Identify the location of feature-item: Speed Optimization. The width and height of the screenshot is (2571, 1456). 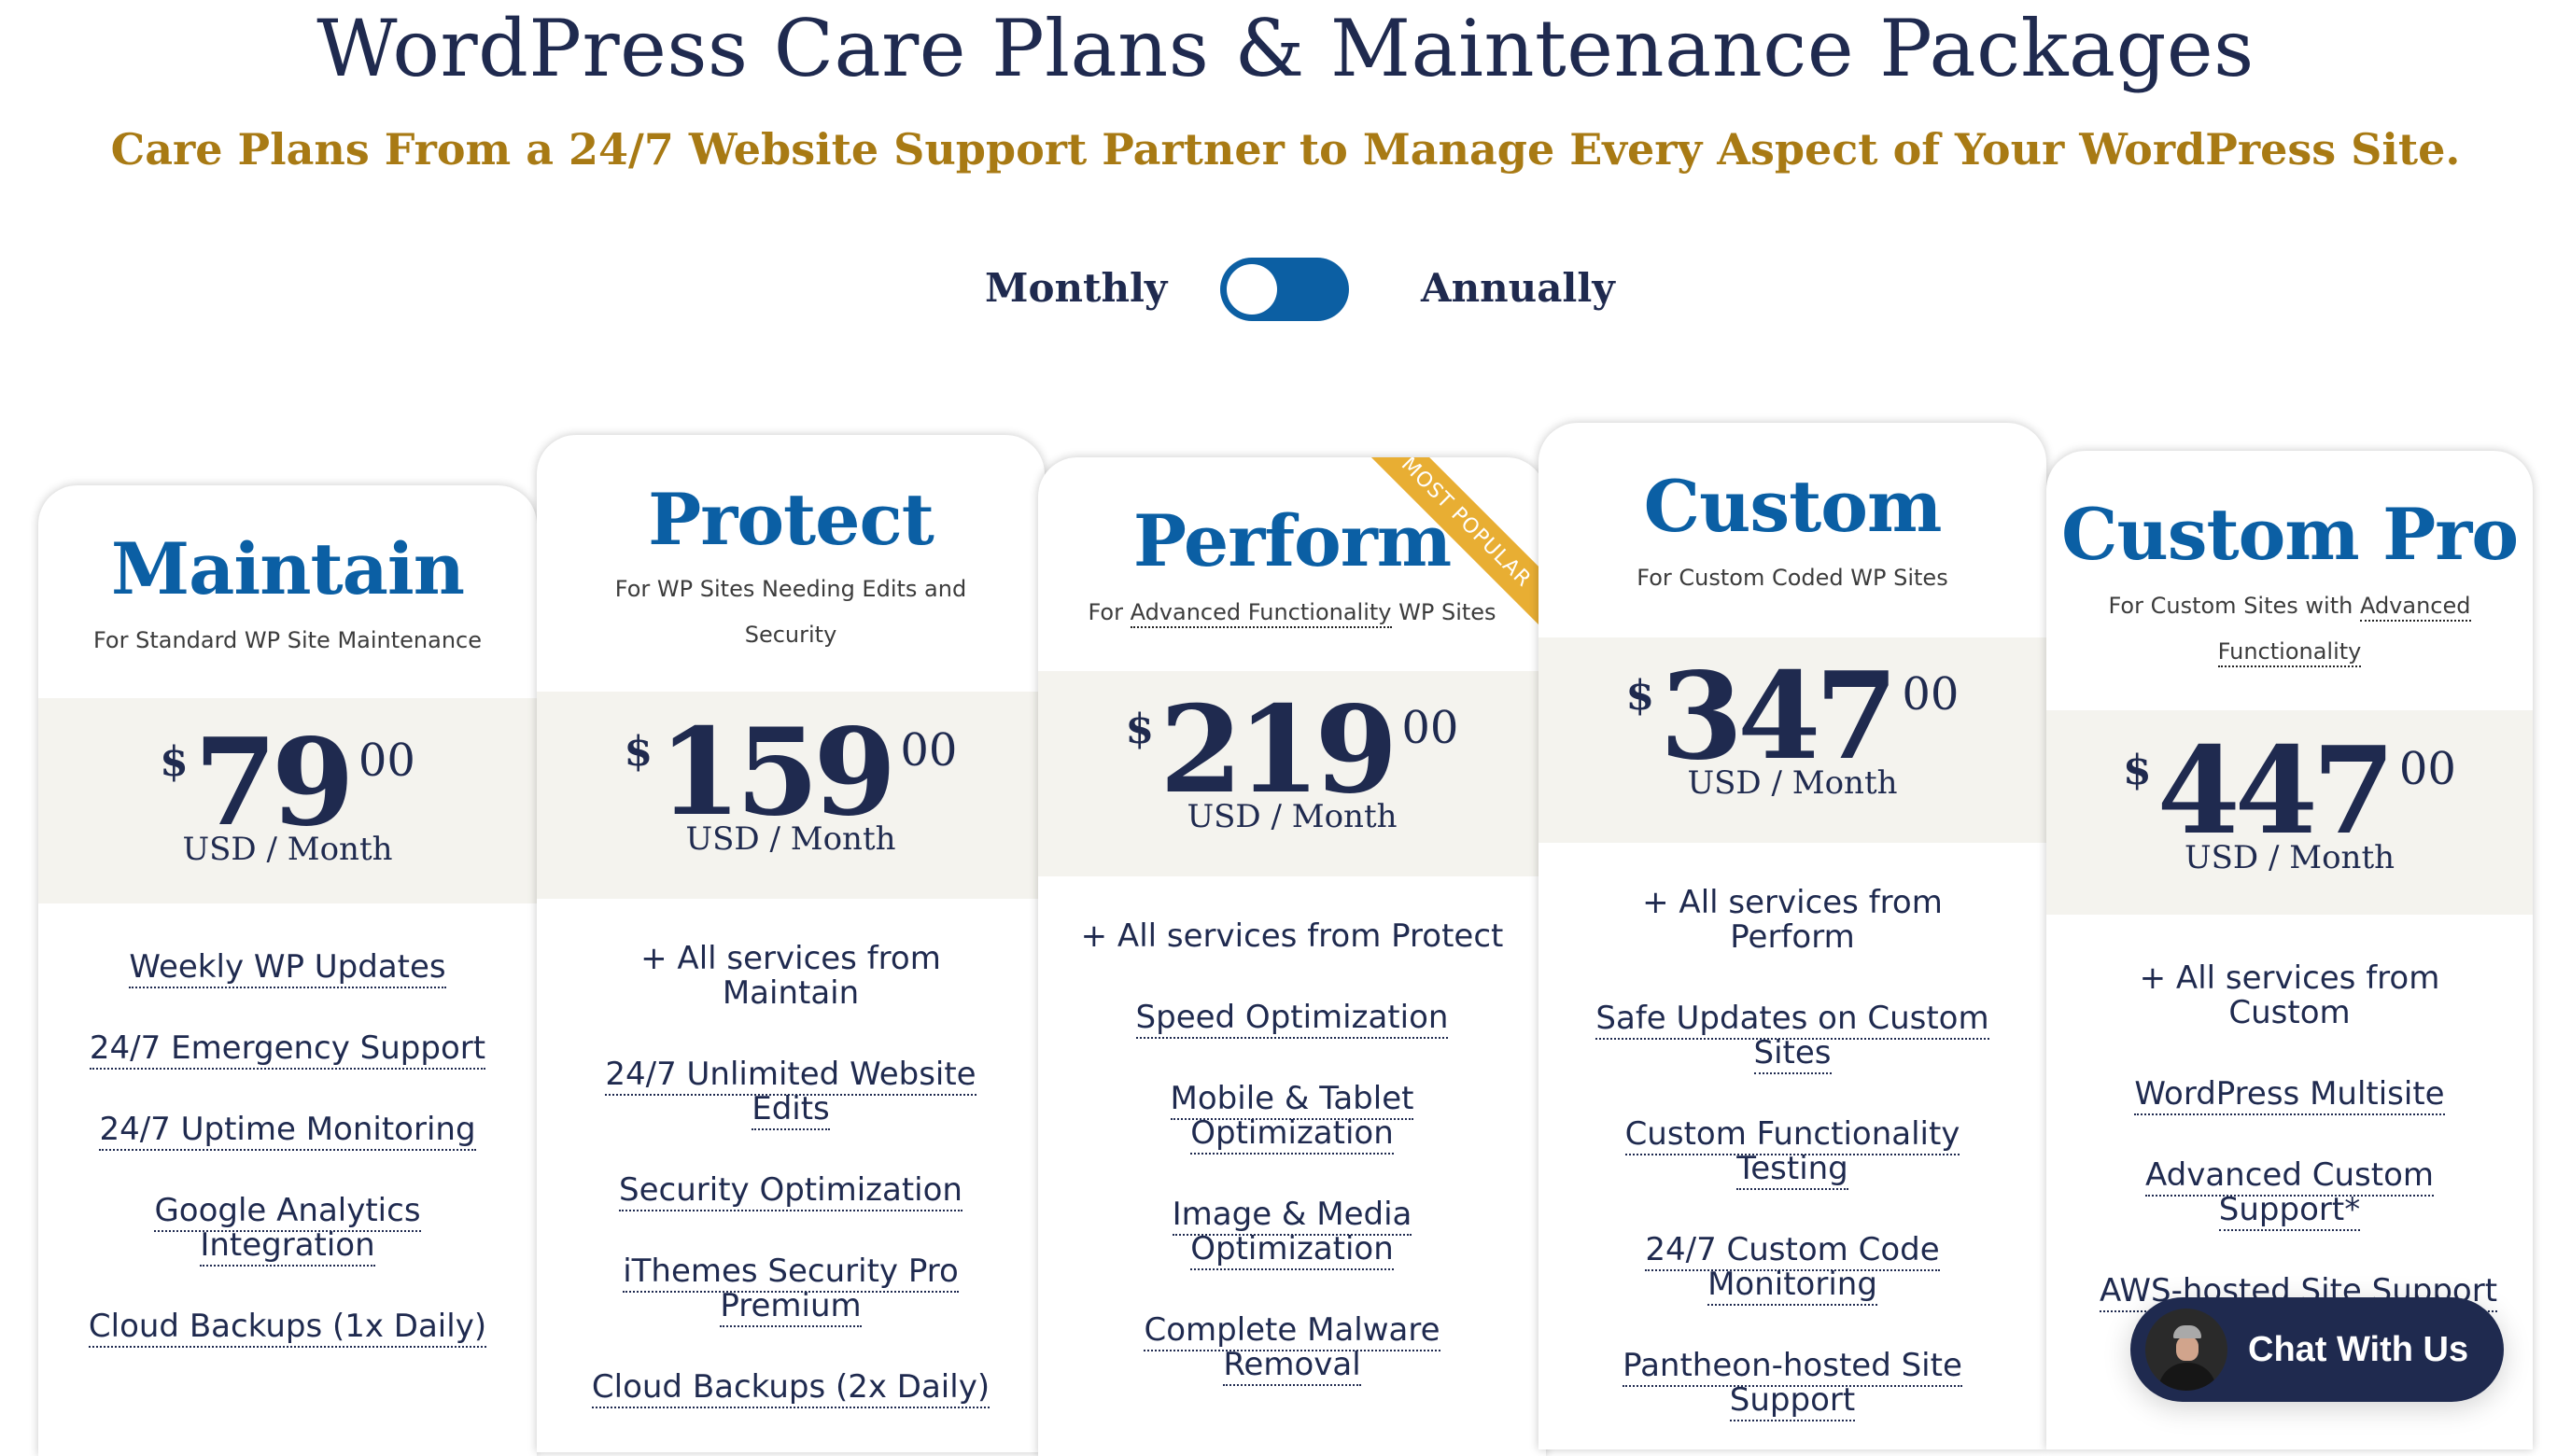
(1292, 1019).